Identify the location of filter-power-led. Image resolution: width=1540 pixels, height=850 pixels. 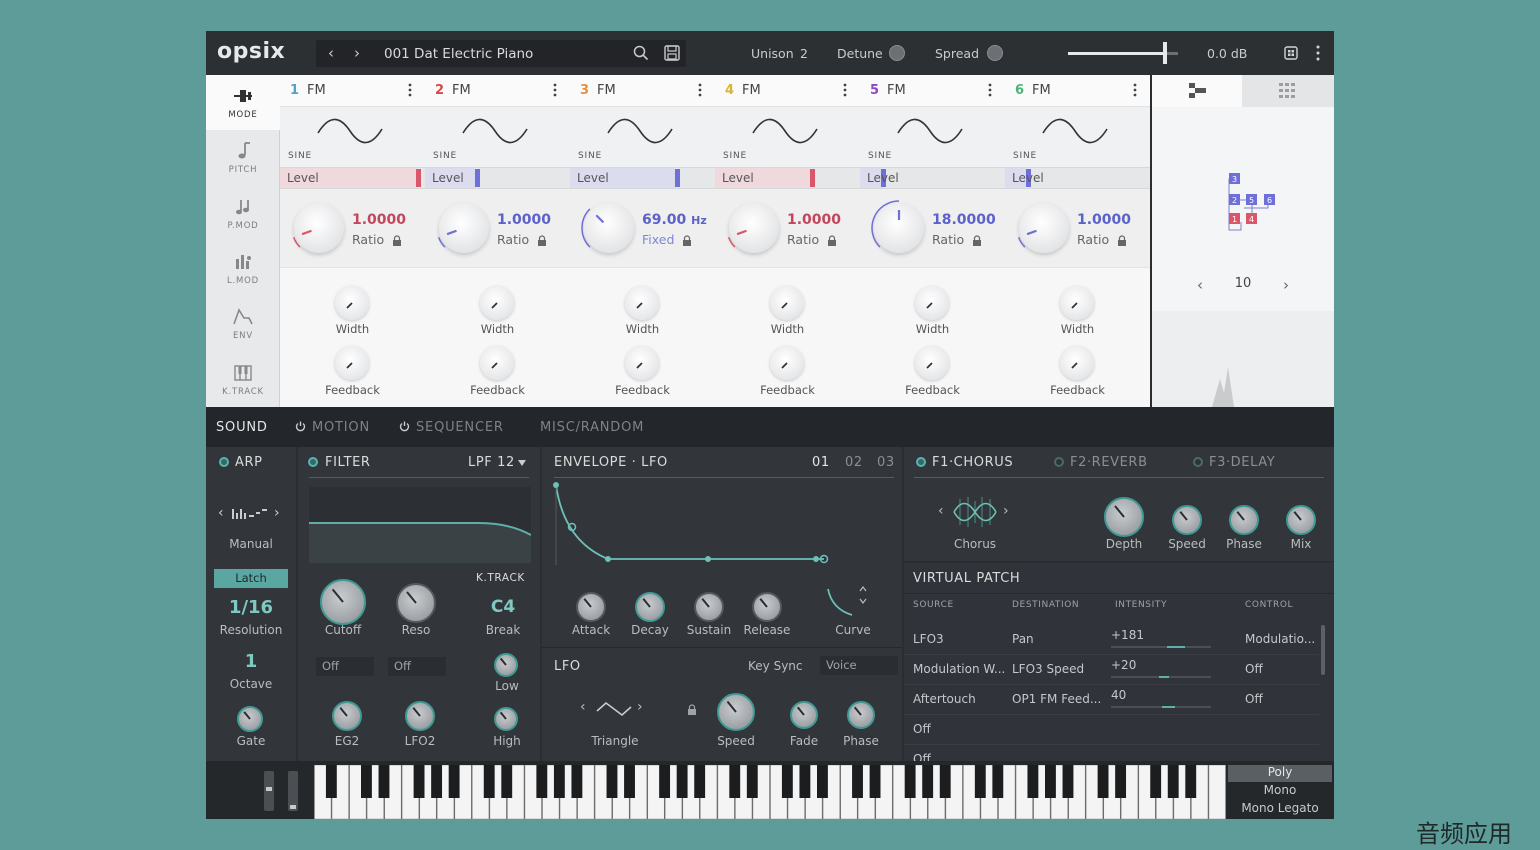
(313, 462).